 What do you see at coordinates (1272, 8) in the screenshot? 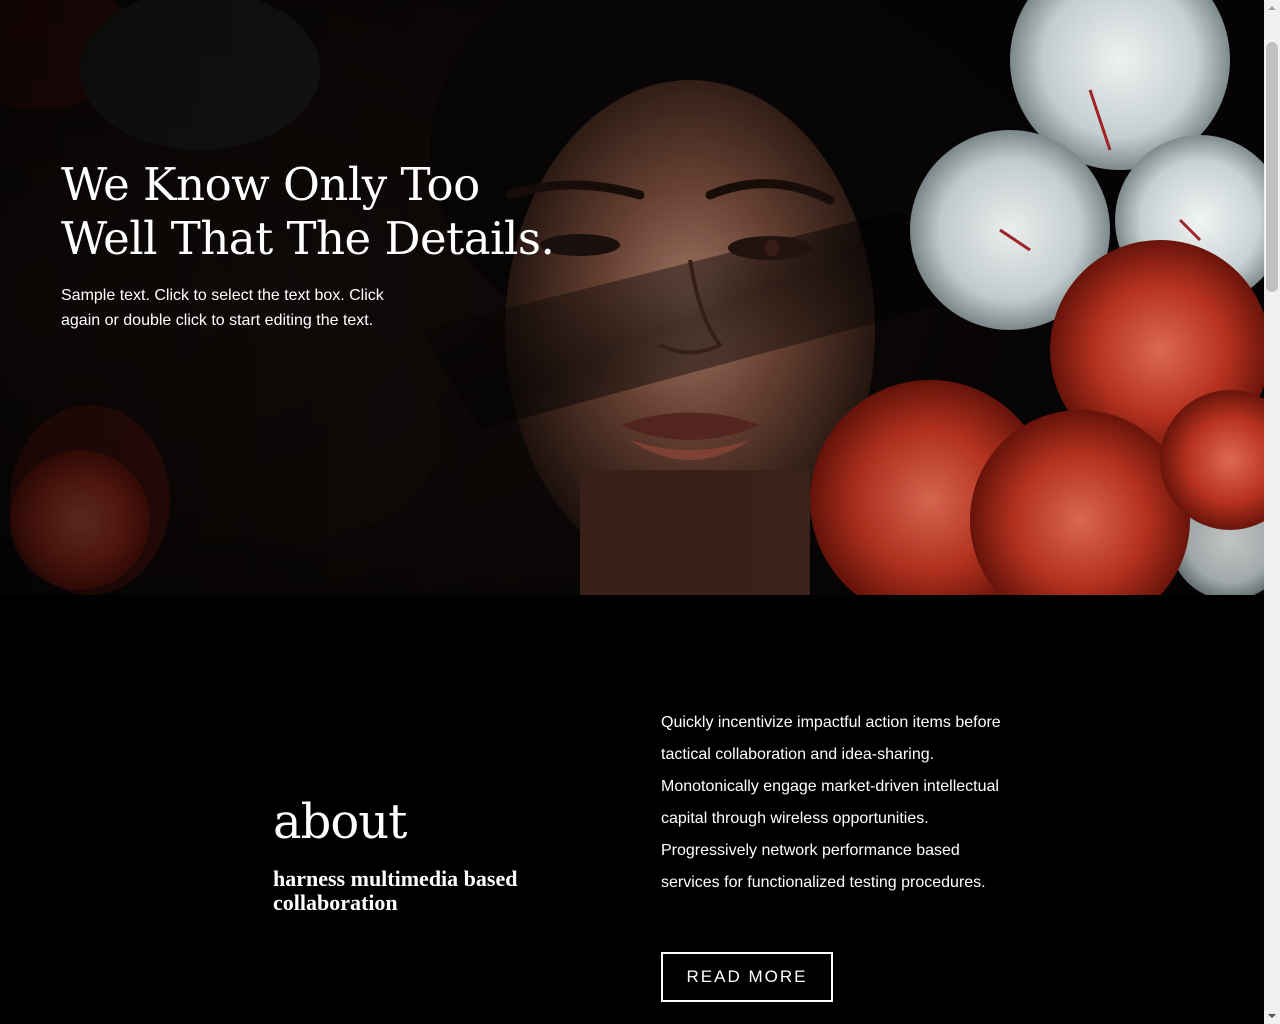
I see `chevron-up-icon` at bounding box center [1272, 8].